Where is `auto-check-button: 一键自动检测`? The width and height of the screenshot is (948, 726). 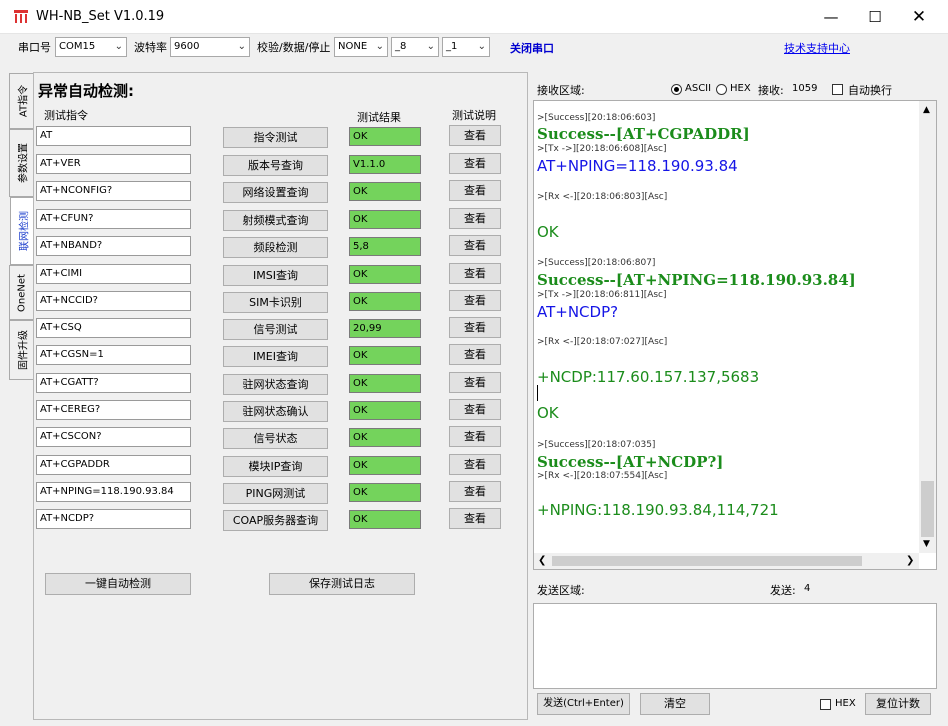
auto-check-button: 一键自动检测 is located at coordinates (118, 584).